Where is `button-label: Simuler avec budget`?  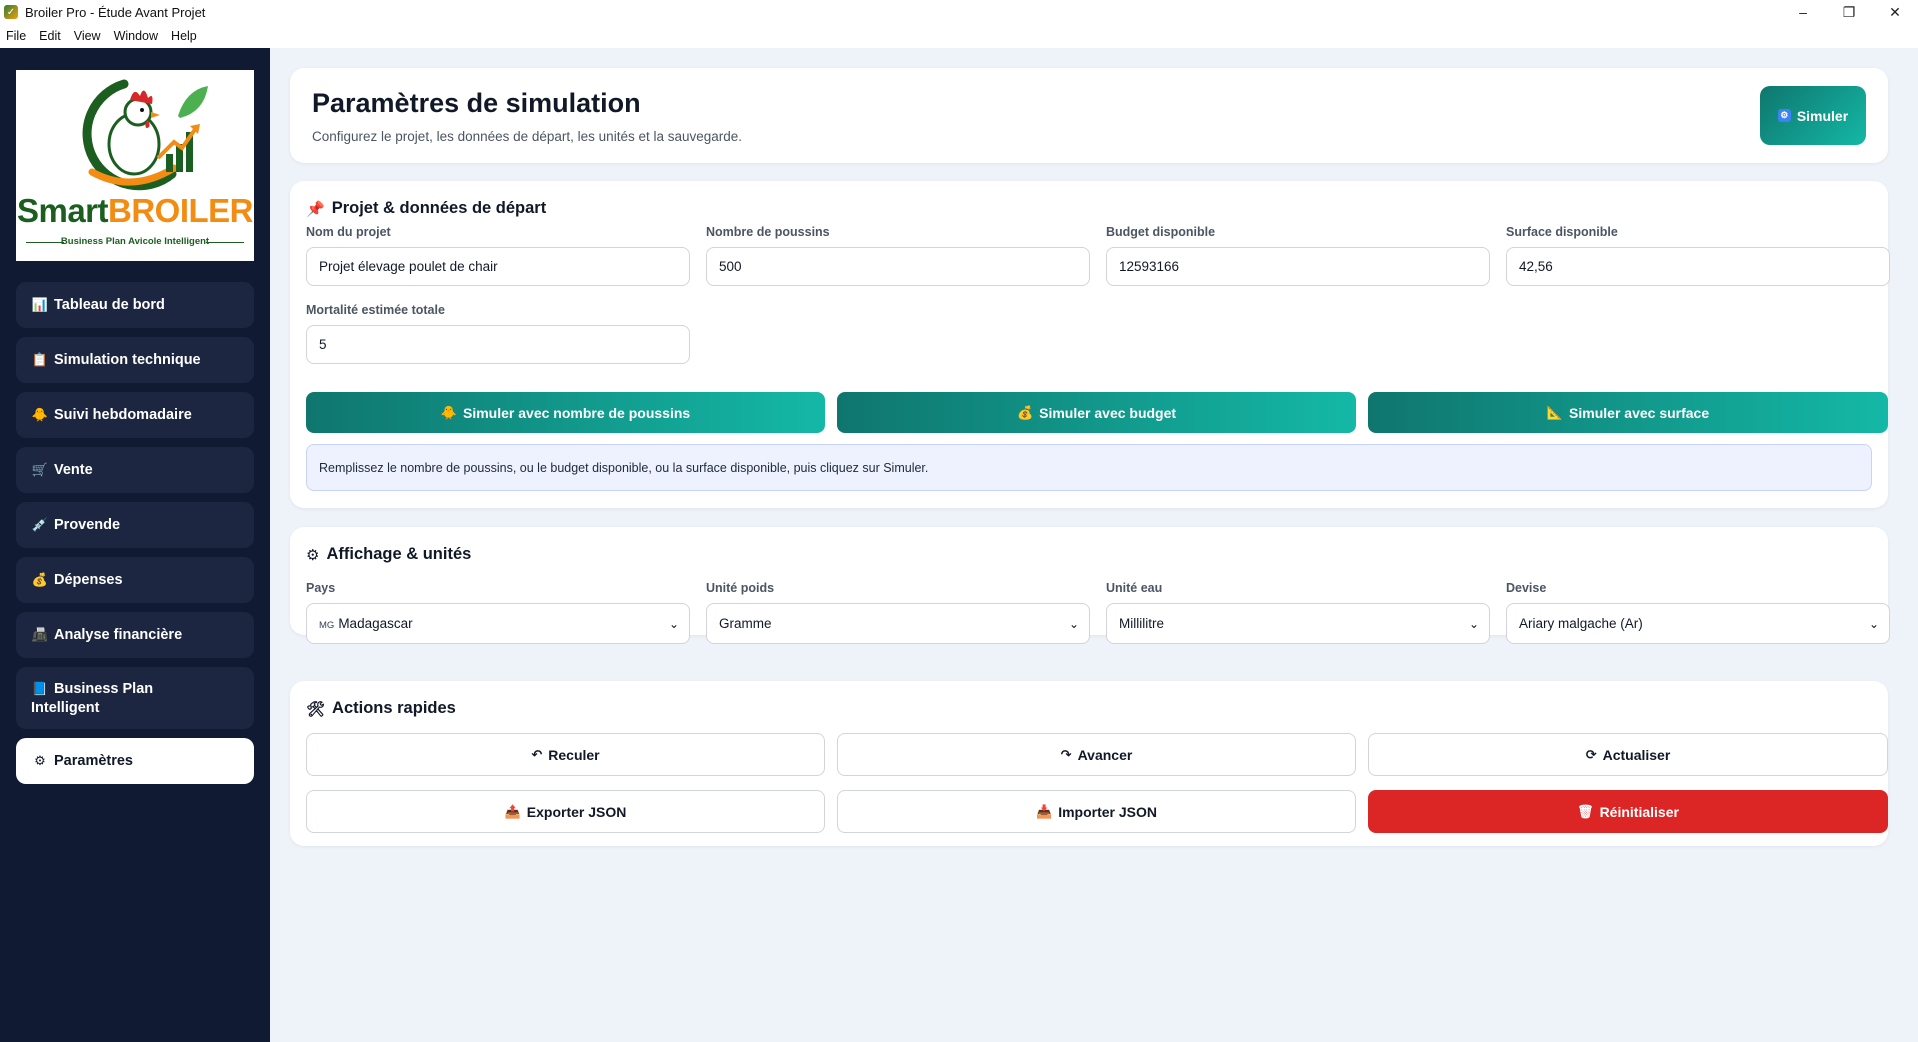 button-label: Simuler avec budget is located at coordinates (1108, 412).